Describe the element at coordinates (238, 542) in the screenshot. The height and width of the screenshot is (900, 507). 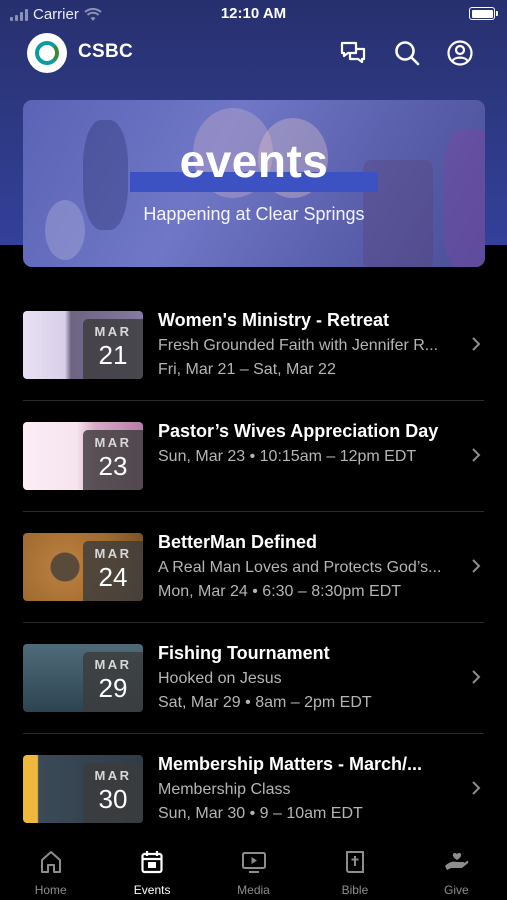
I see `event-title: BetterMan Defined` at that location.